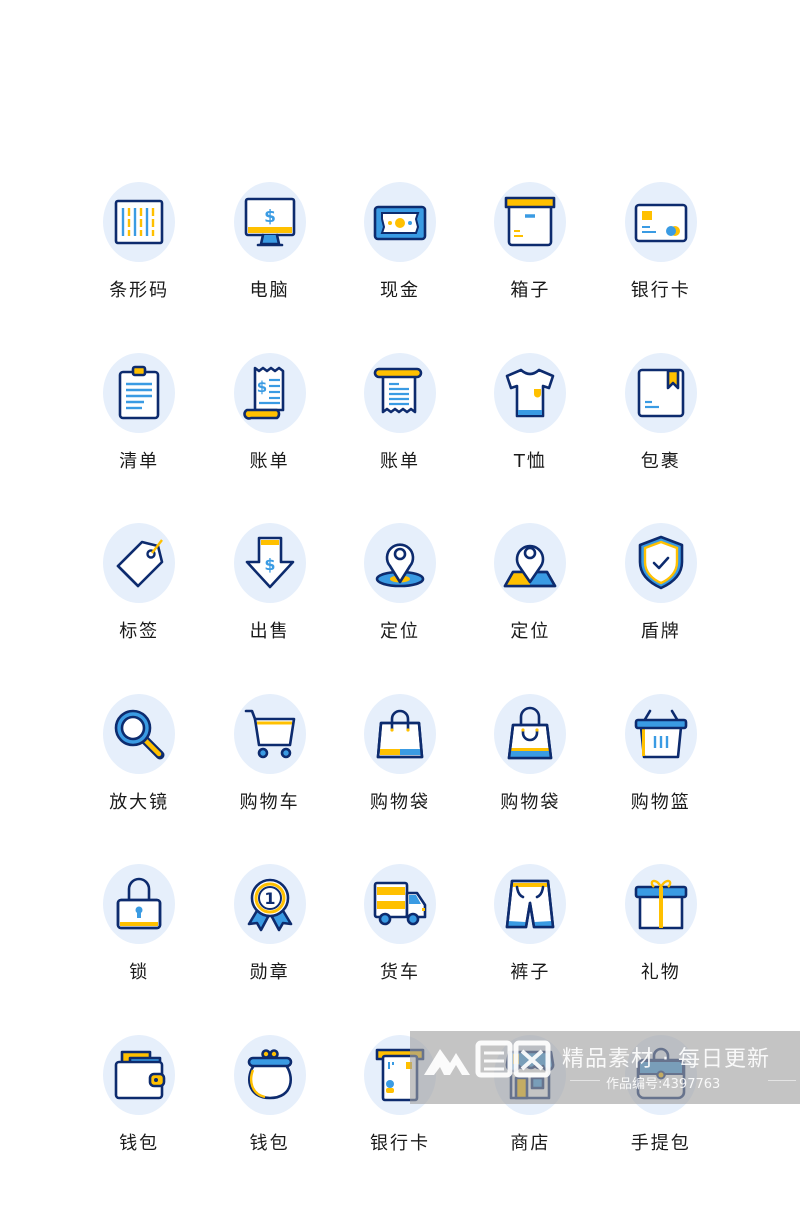 This screenshot has width=800, height=1205. I want to click on icon-tile: 账单, so click(400, 438).